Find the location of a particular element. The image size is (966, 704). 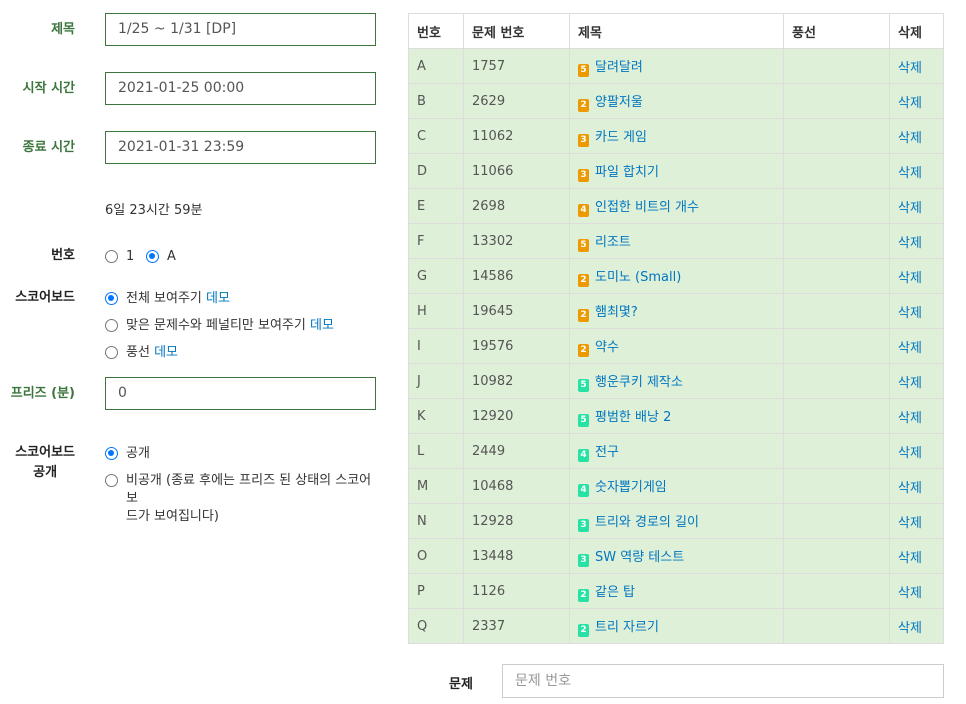

table-row: F 13302 5 리조트 삭제 is located at coordinates (676, 241).